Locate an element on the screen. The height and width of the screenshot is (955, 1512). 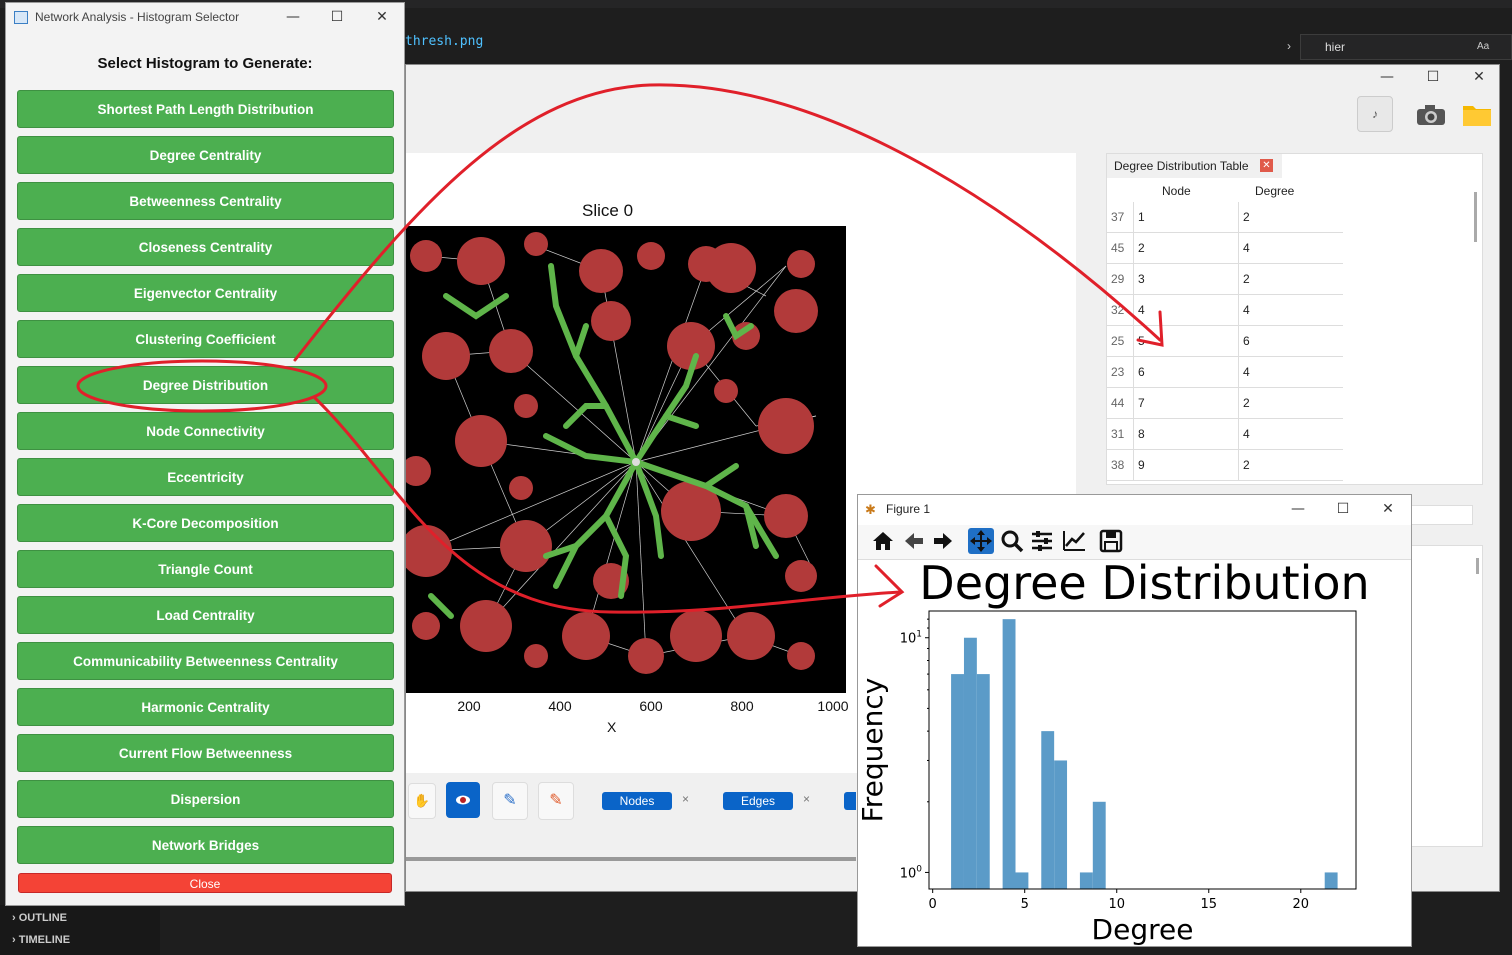
back-arrow-icon is located at coordinates (914, 541).